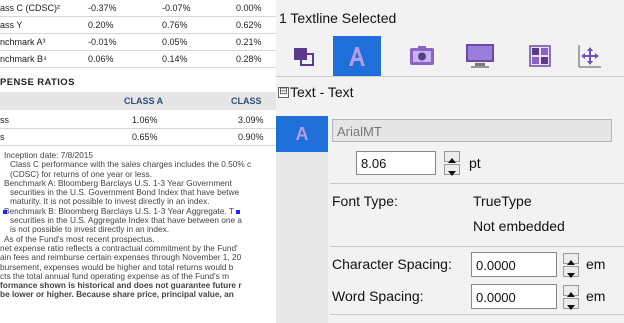 The height and width of the screenshot is (323, 624). What do you see at coordinates (502, 201) in the screenshot?
I see `font-type-value: TrueType` at bounding box center [502, 201].